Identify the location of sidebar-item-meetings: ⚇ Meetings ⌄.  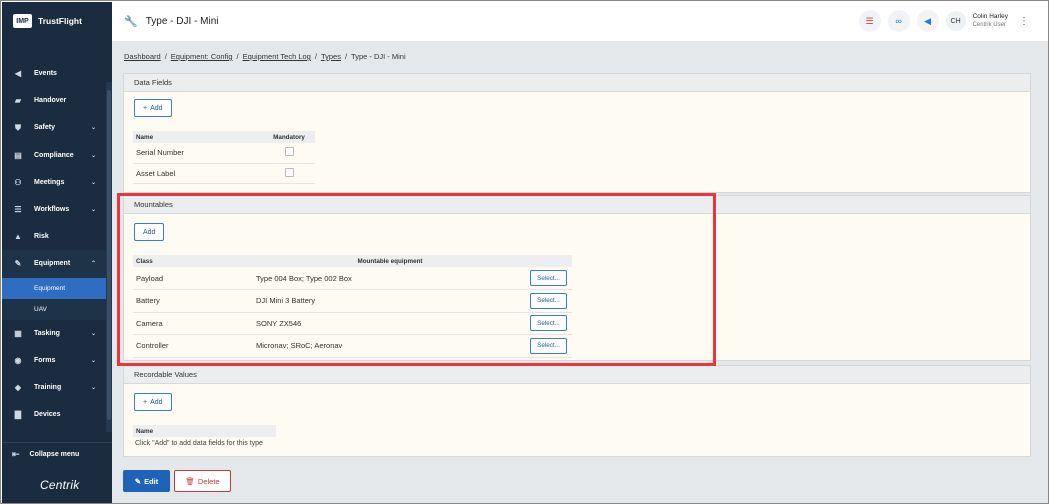
(54, 182).